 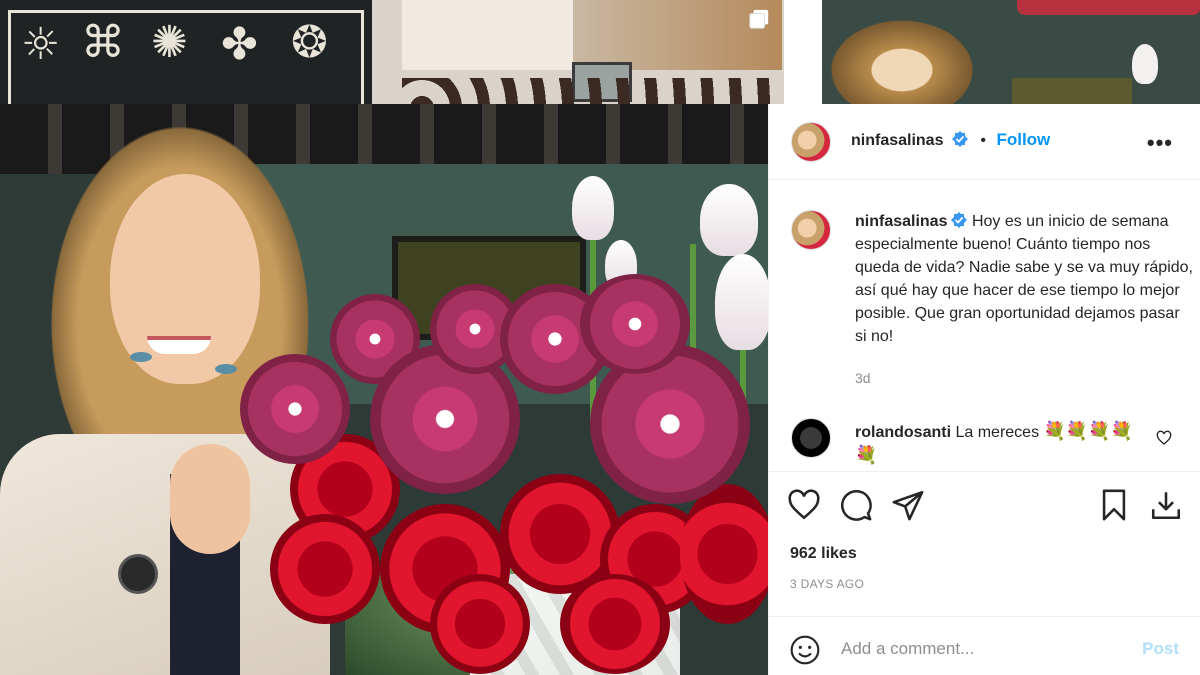 I want to click on post-header: ninfasalinas • Follow •••, so click(x=984, y=142).